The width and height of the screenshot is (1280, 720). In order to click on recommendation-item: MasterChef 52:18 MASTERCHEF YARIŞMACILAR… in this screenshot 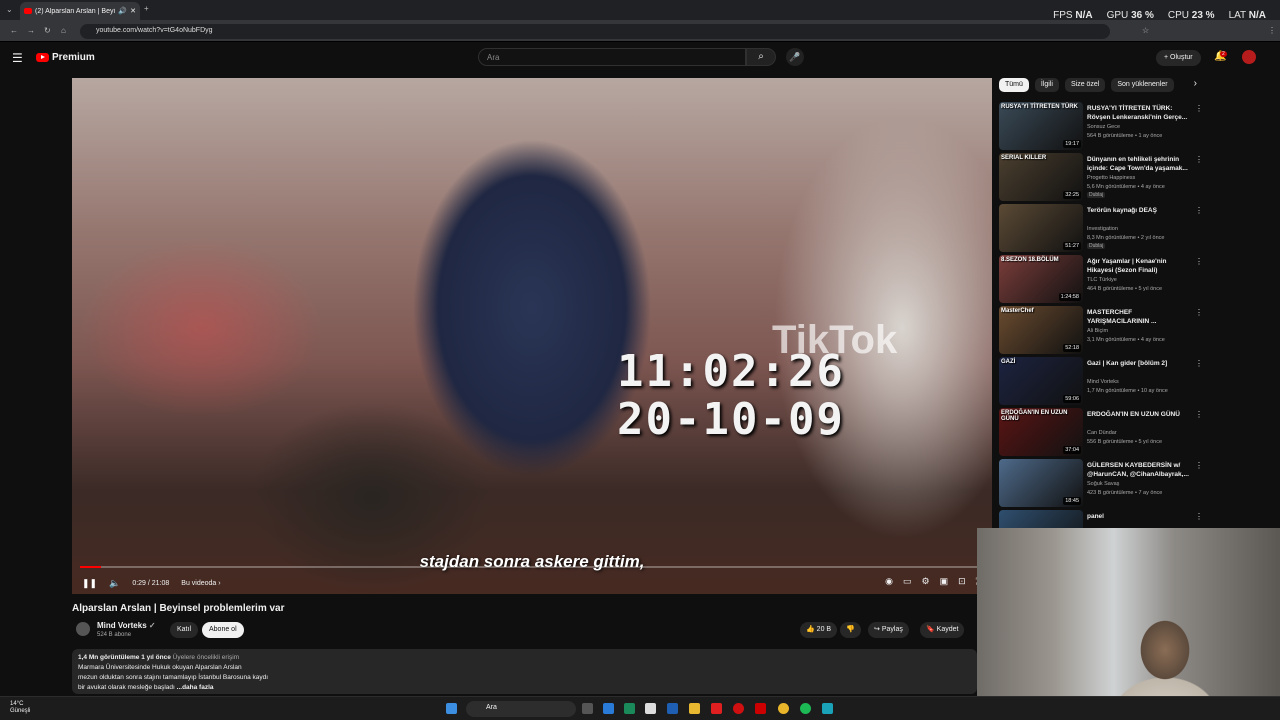, I will do `click(1134, 330)`.